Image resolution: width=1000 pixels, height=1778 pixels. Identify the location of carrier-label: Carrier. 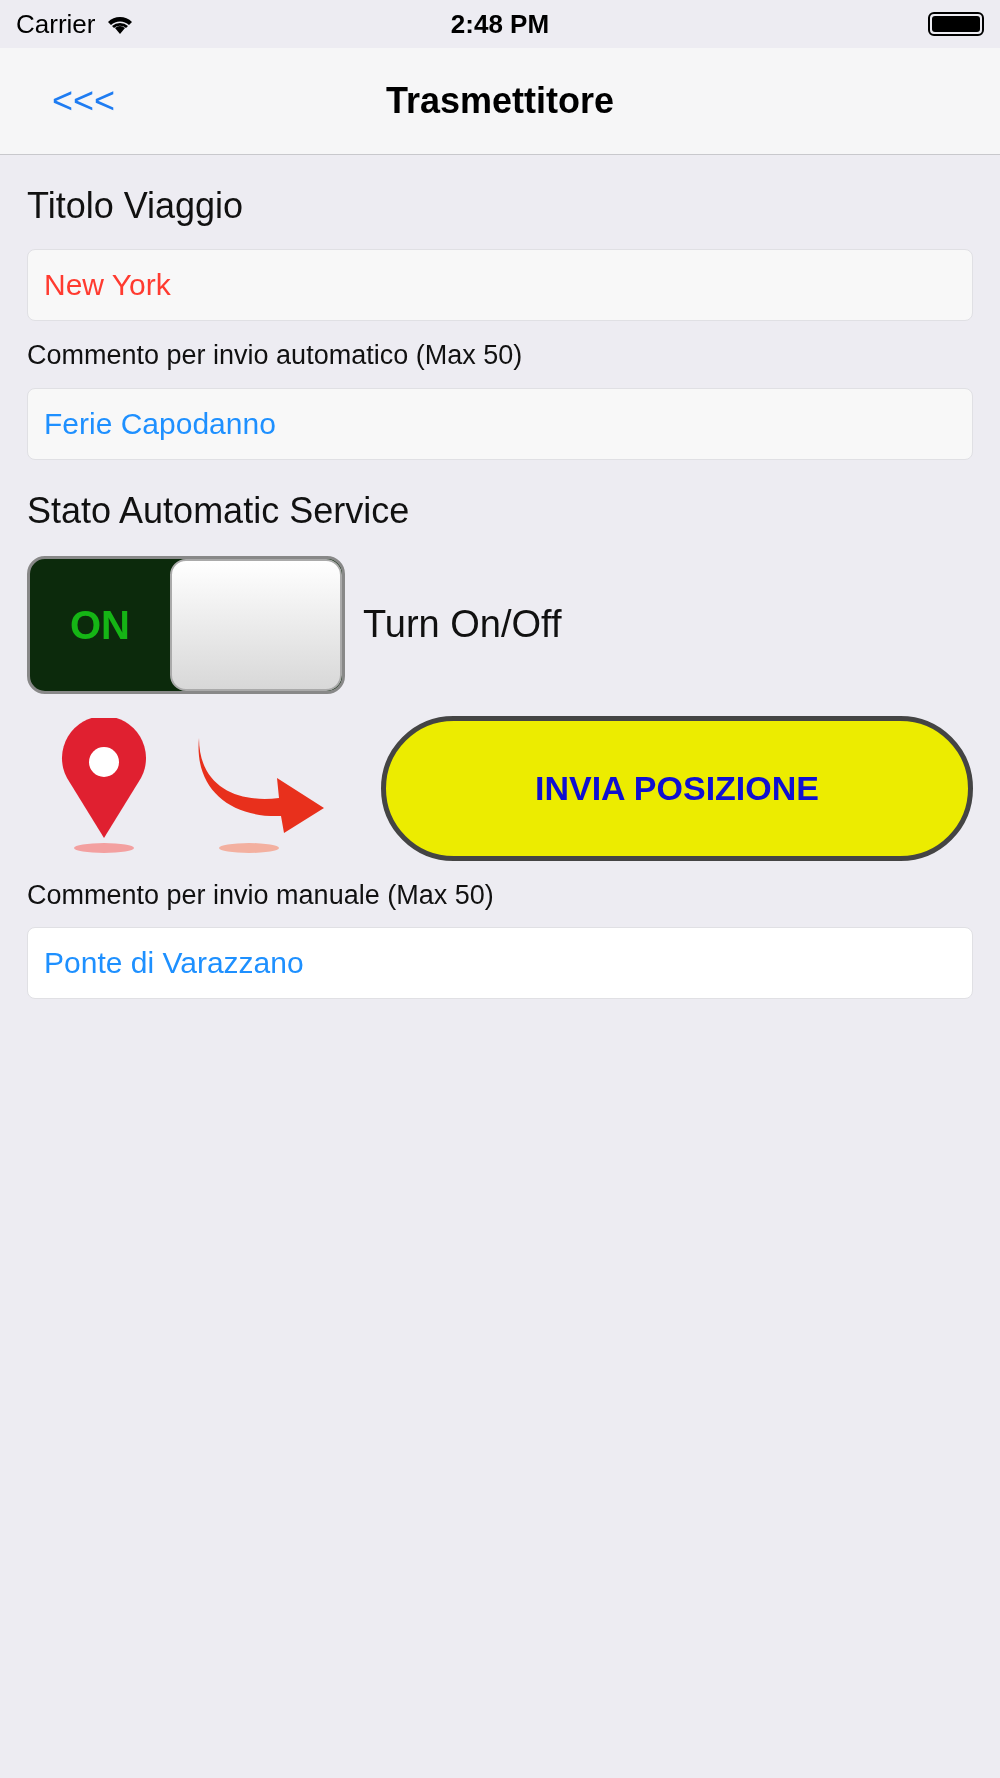
(56, 24).